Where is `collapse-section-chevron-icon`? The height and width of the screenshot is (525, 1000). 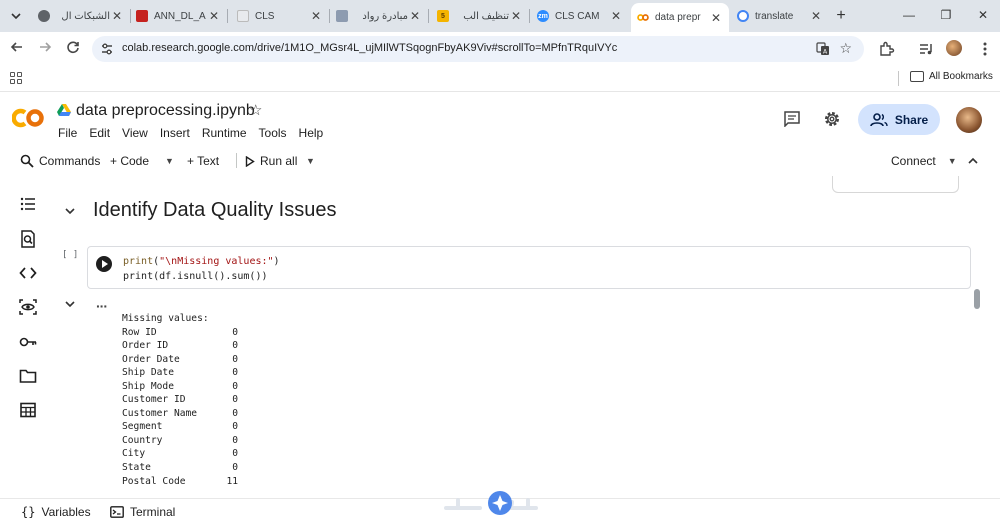 collapse-section-chevron-icon is located at coordinates (70, 211).